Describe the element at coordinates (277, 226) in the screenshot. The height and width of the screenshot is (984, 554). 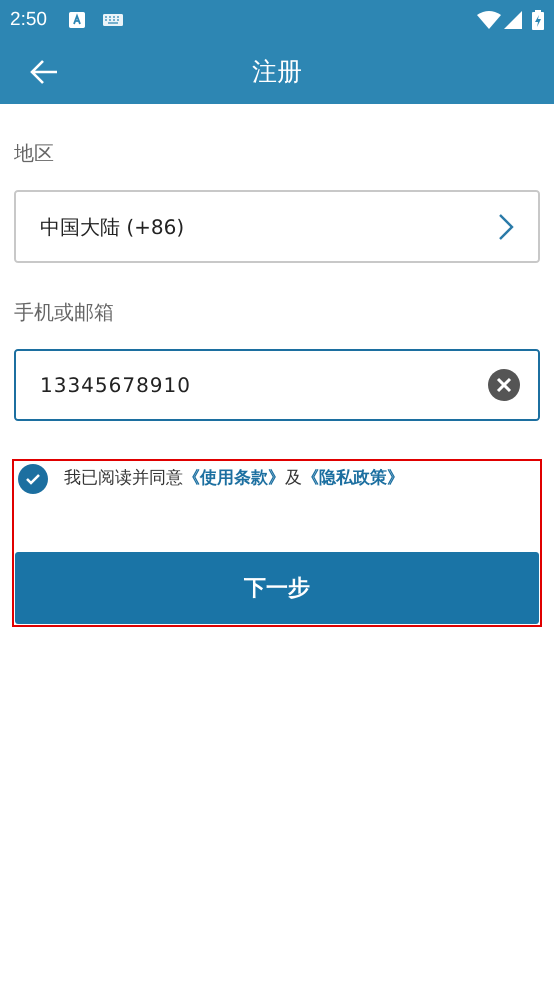
I see `region-selector: 中国大陆 (+86)` at that location.